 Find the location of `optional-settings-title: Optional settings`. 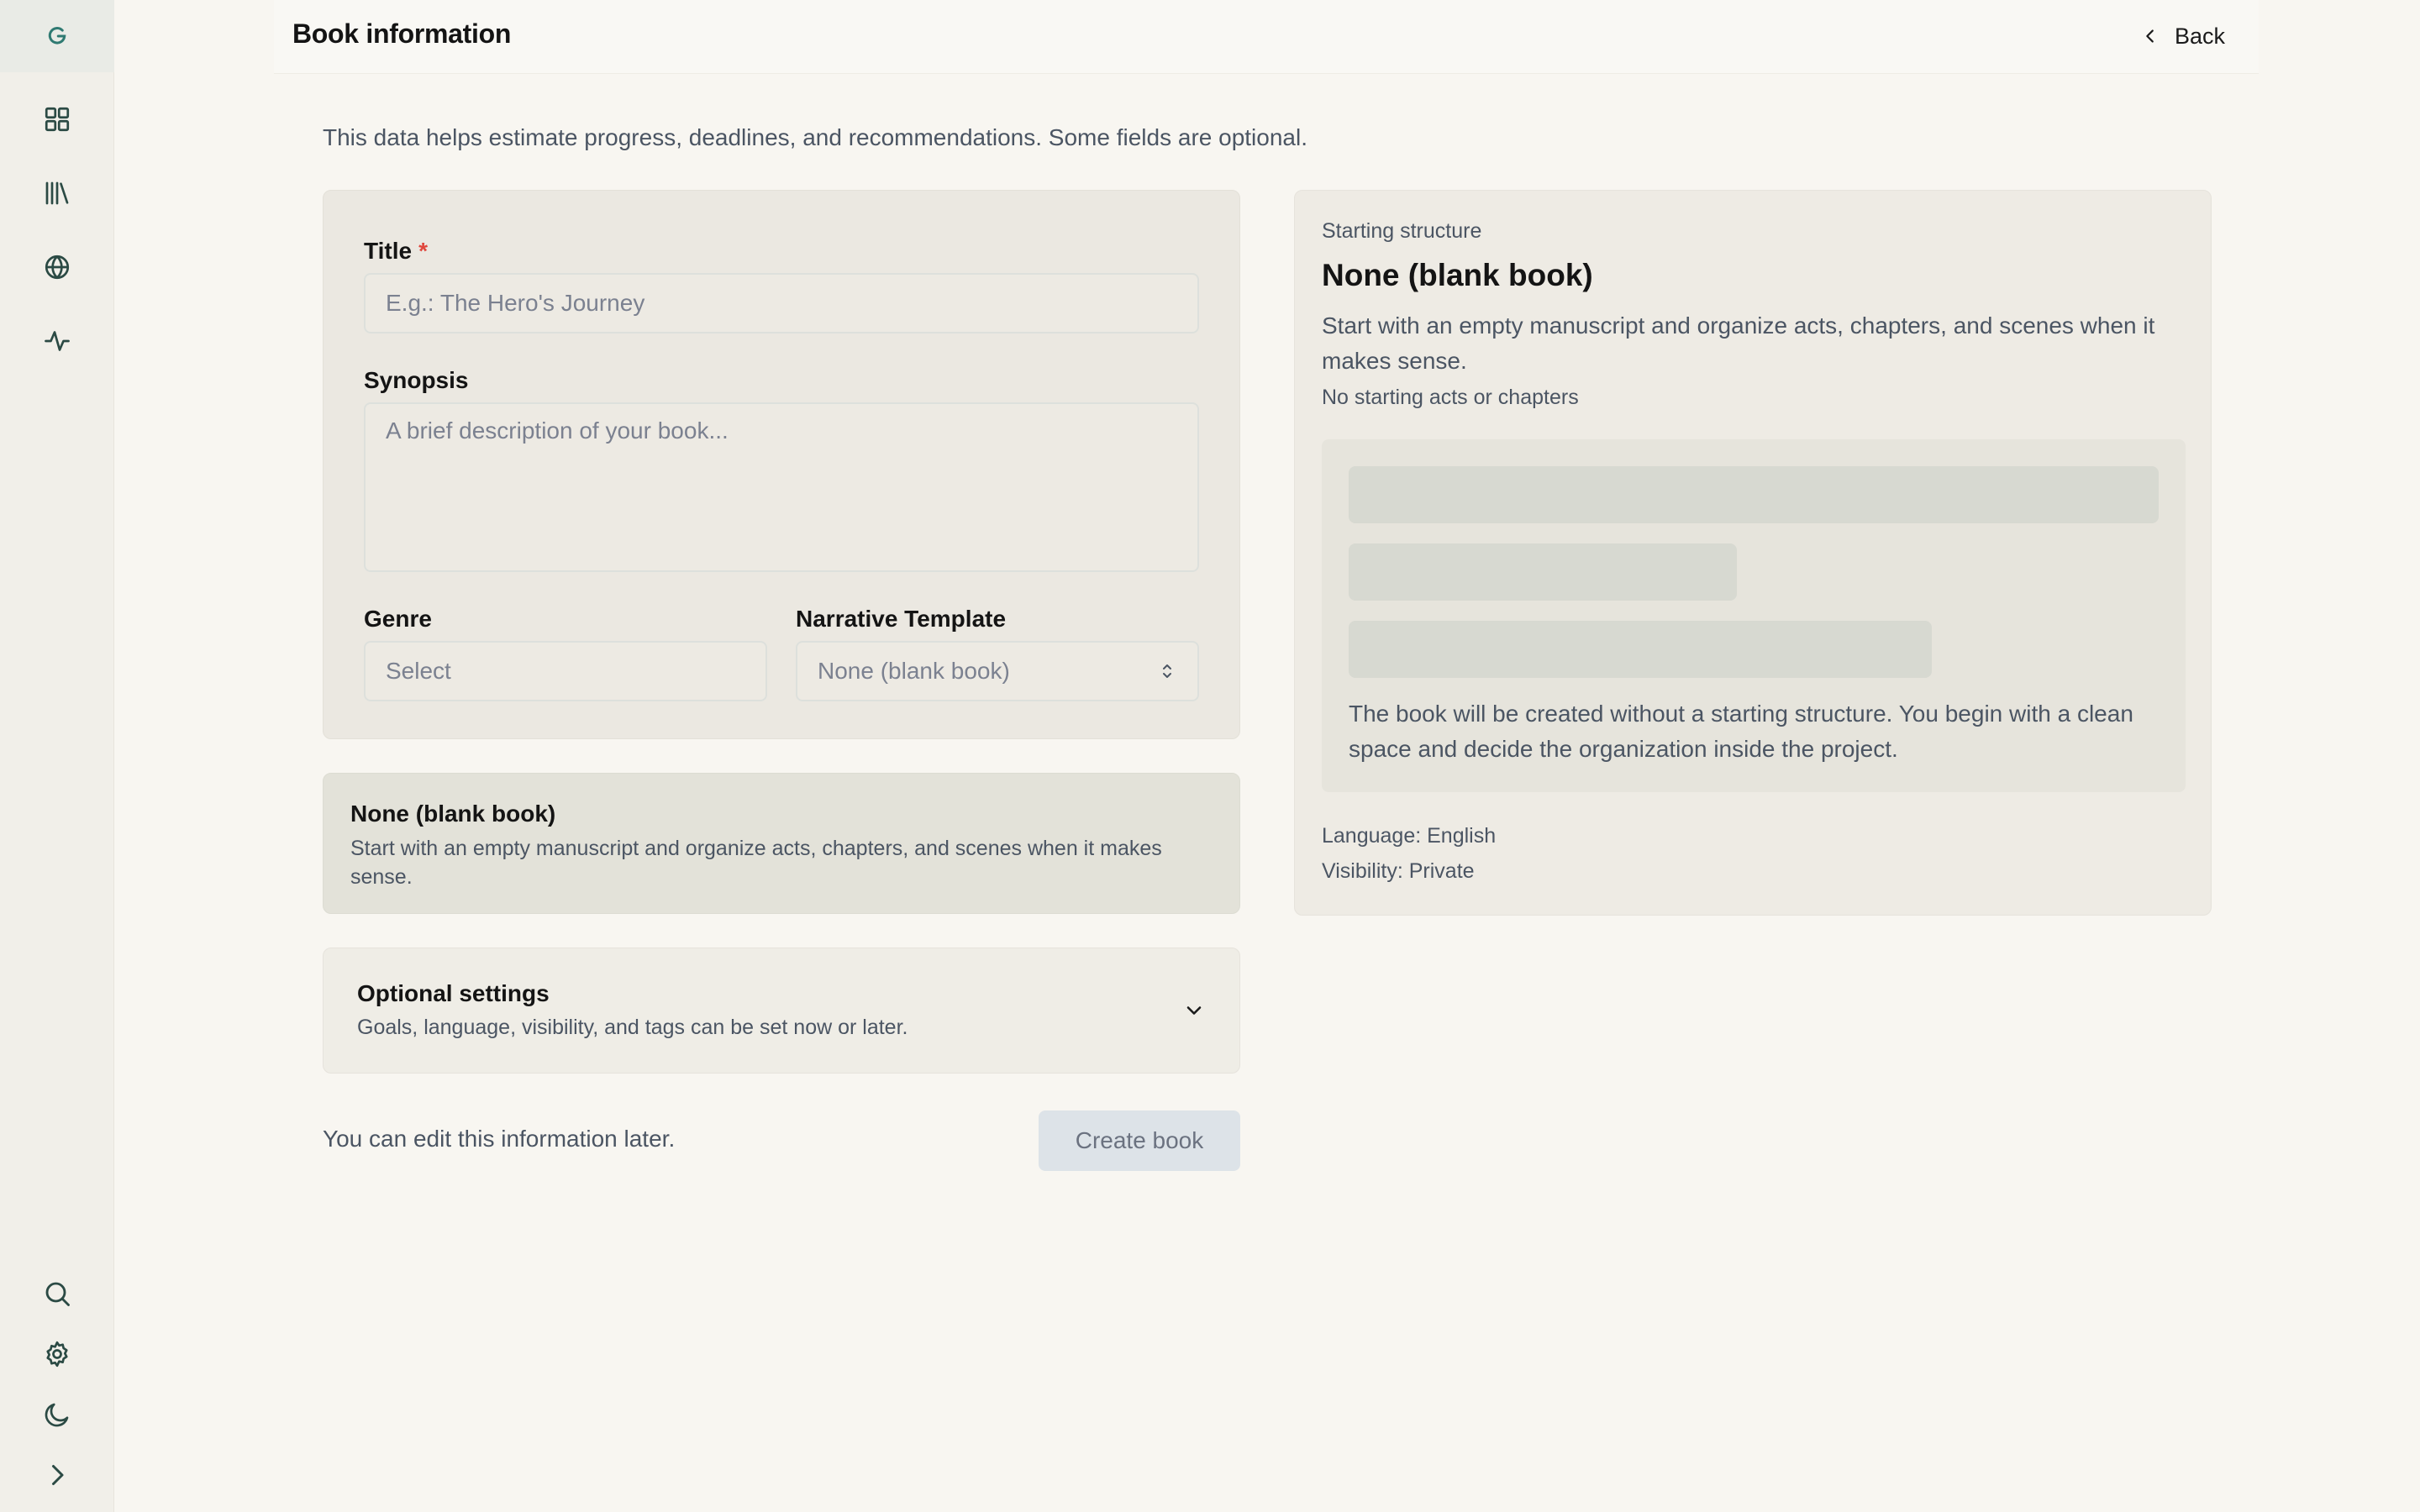

optional-settings-title: Optional settings is located at coordinates (453, 993).